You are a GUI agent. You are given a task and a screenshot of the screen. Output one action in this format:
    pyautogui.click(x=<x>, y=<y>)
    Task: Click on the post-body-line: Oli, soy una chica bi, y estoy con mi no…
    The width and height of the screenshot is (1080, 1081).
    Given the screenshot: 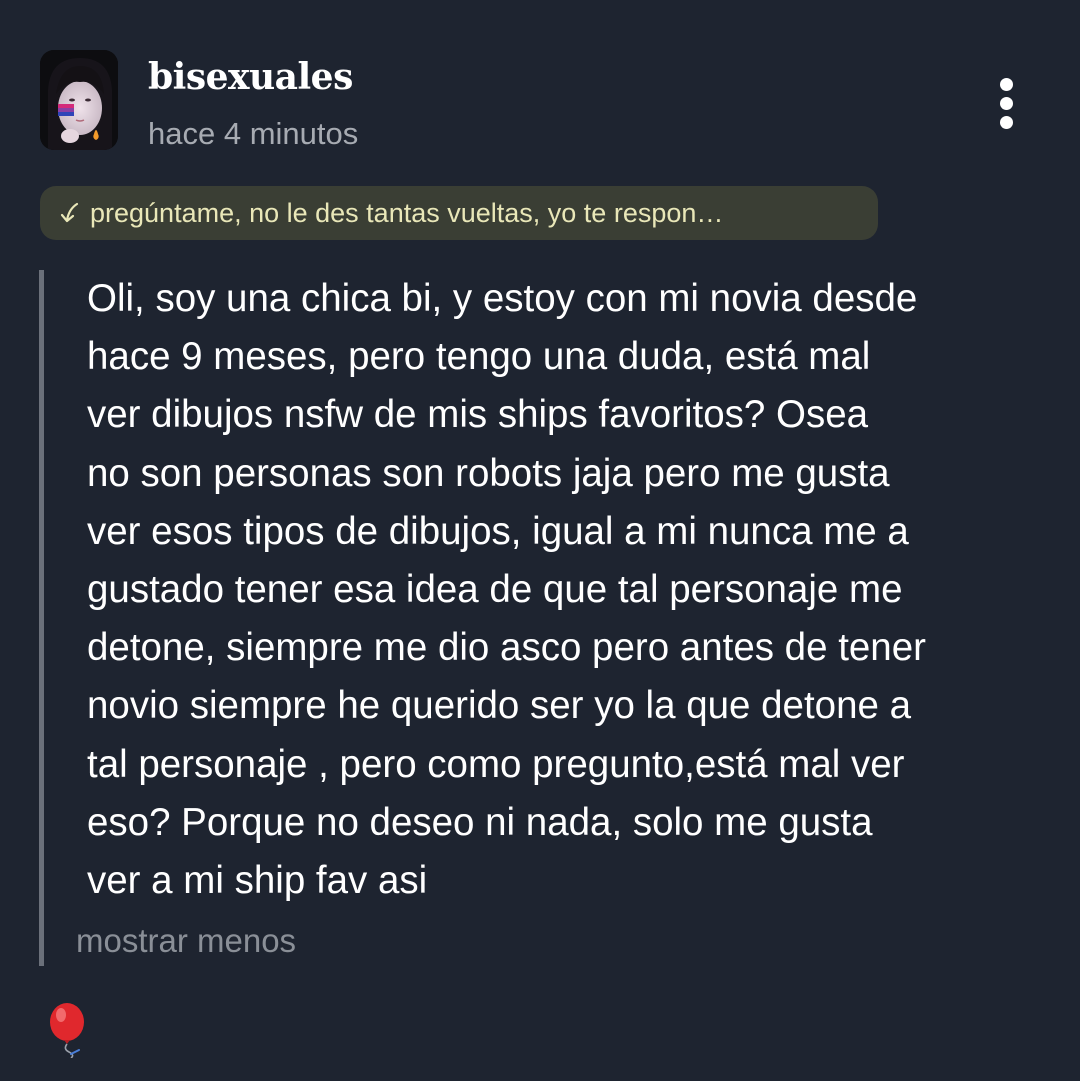 What is the action you would take?
    pyautogui.click(x=502, y=298)
    